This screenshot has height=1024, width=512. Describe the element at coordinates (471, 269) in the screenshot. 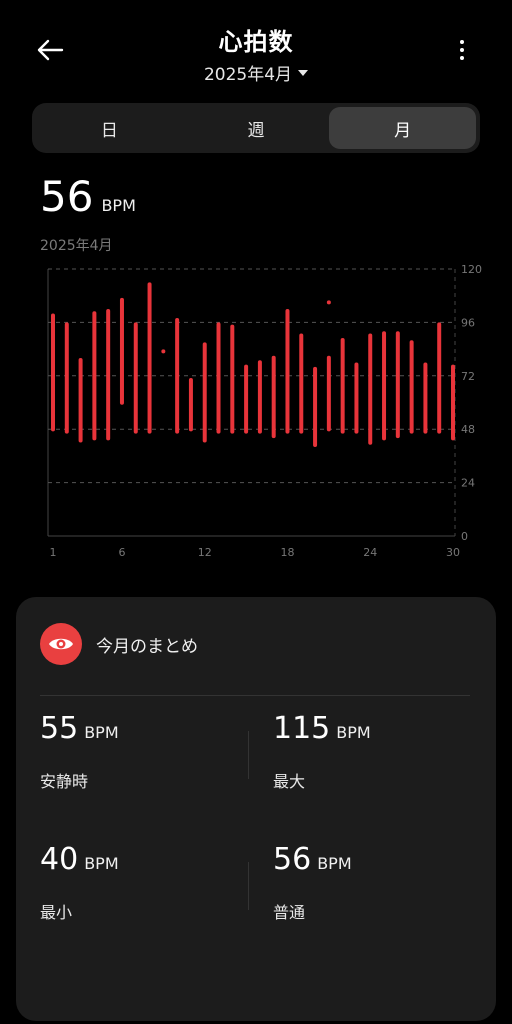

I see `y-tick-label: 120` at that location.